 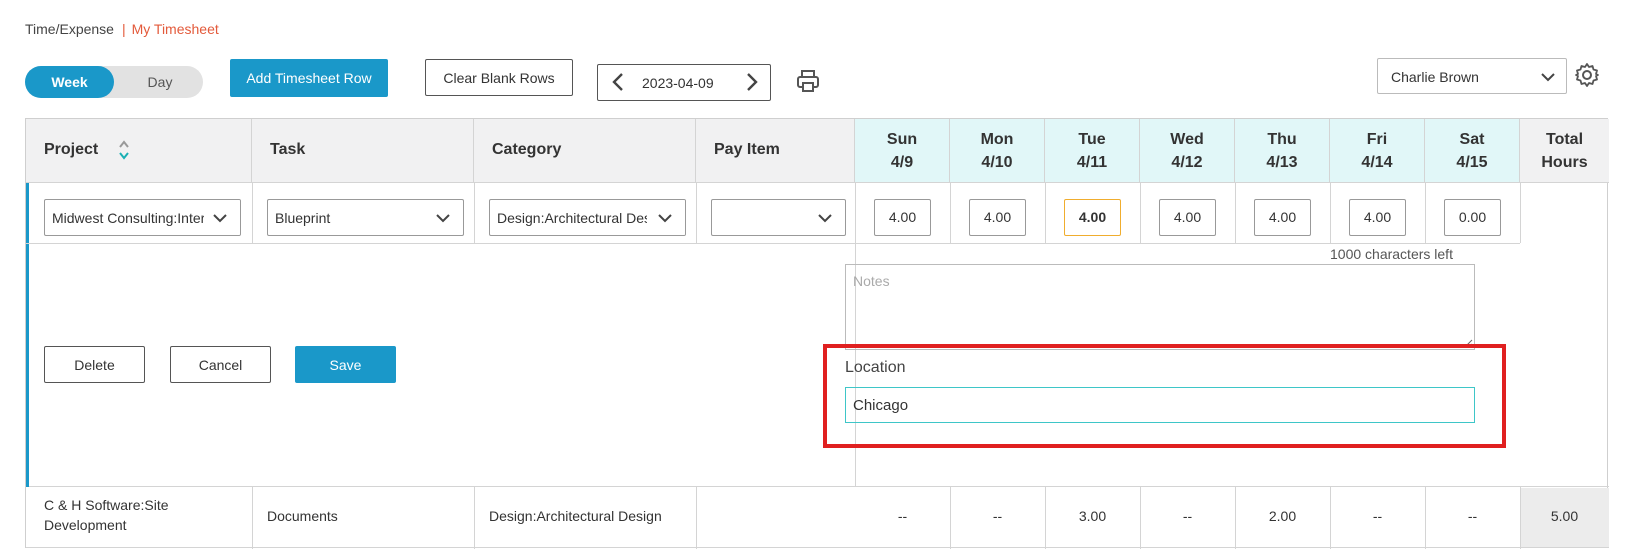 What do you see at coordinates (1391, 254) in the screenshot?
I see `notes-characters-left: 1000 characters left` at bounding box center [1391, 254].